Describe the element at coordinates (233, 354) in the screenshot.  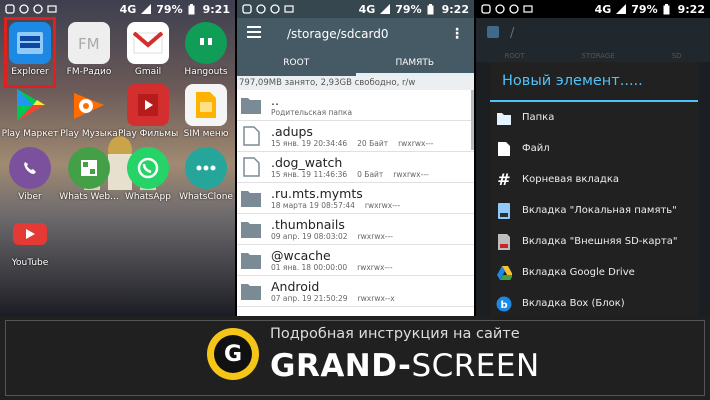
I see `logo-letter: G` at that location.